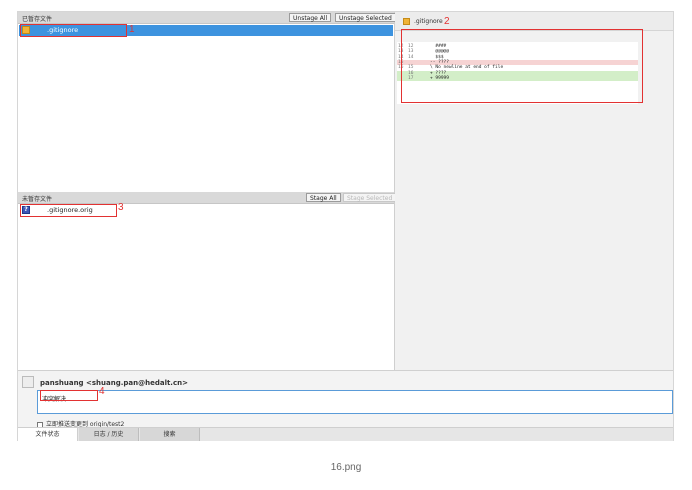  Describe the element at coordinates (406, 21) in the screenshot. I see `modified-file-icon` at that location.